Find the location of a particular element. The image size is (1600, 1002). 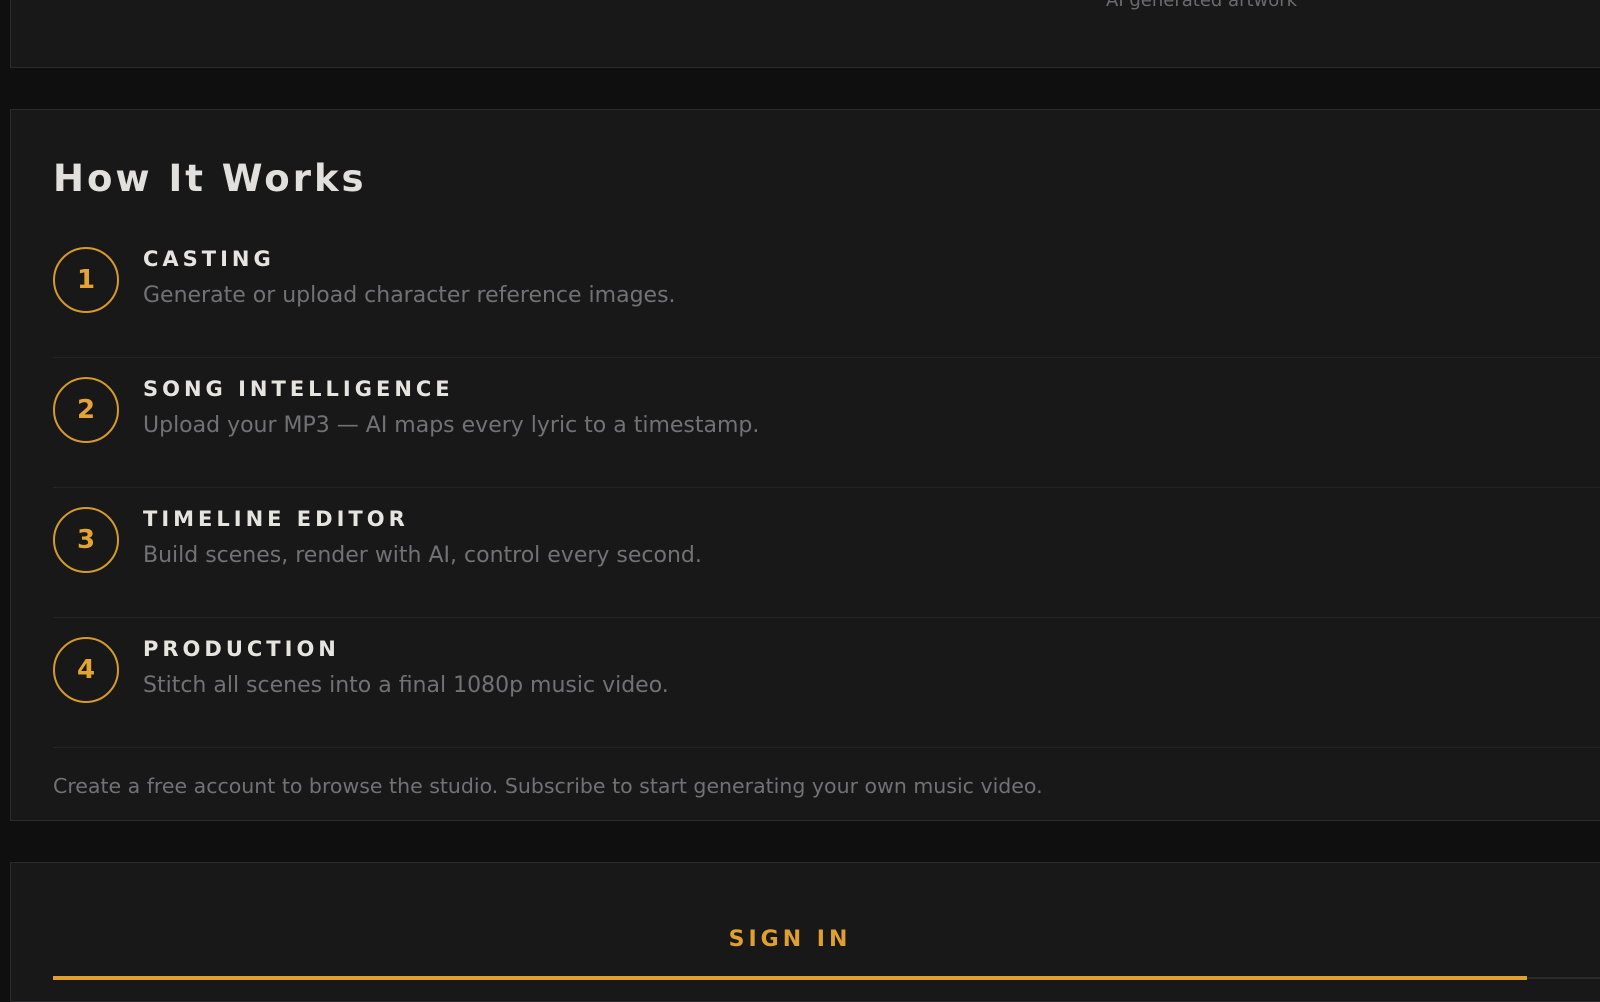

step-number-badge: 2 is located at coordinates (86, 410).